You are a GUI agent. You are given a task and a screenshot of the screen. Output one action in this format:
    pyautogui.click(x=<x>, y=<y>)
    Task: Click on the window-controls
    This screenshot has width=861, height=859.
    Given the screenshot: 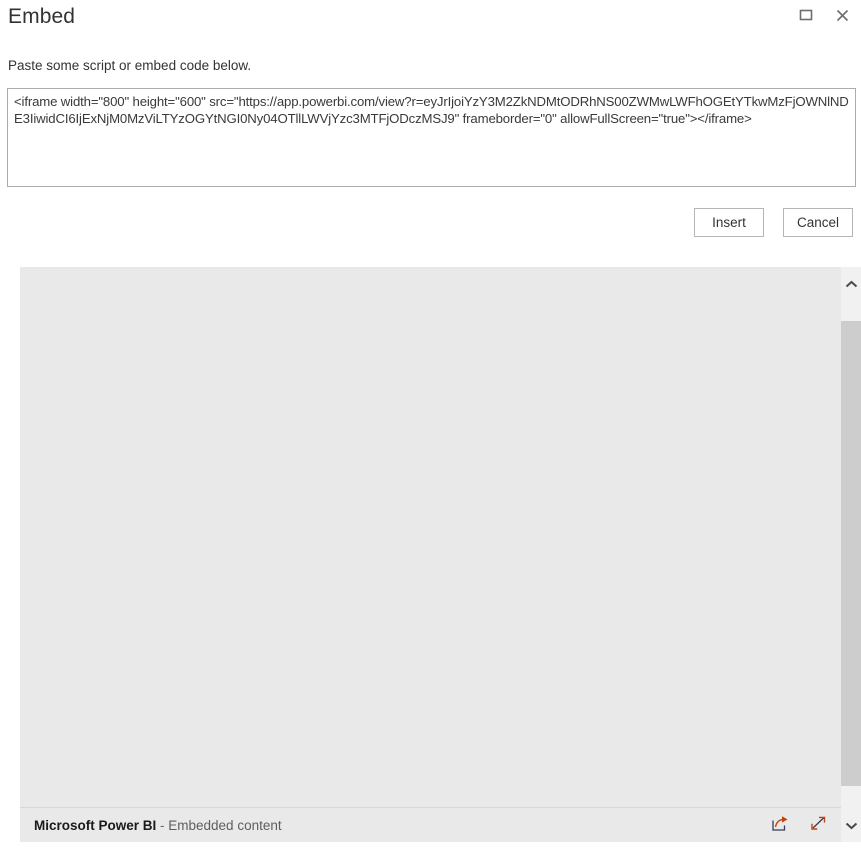 What is the action you would take?
    pyautogui.click(x=828, y=15)
    